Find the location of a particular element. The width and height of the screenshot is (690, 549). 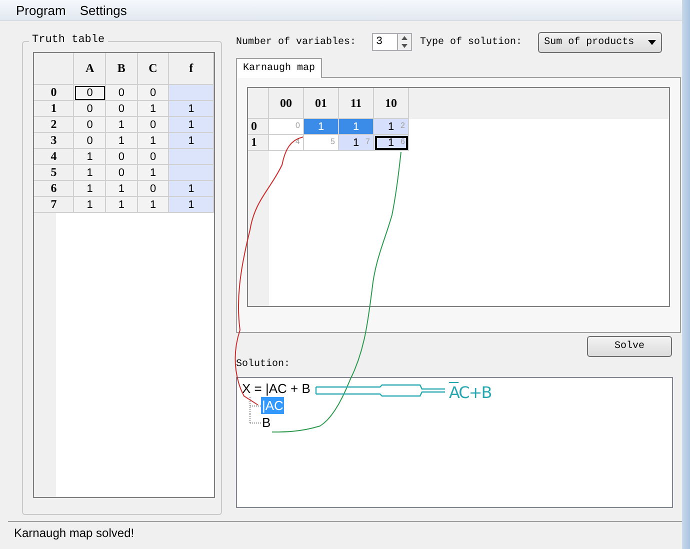

cell-index: 5 is located at coordinates (332, 141).